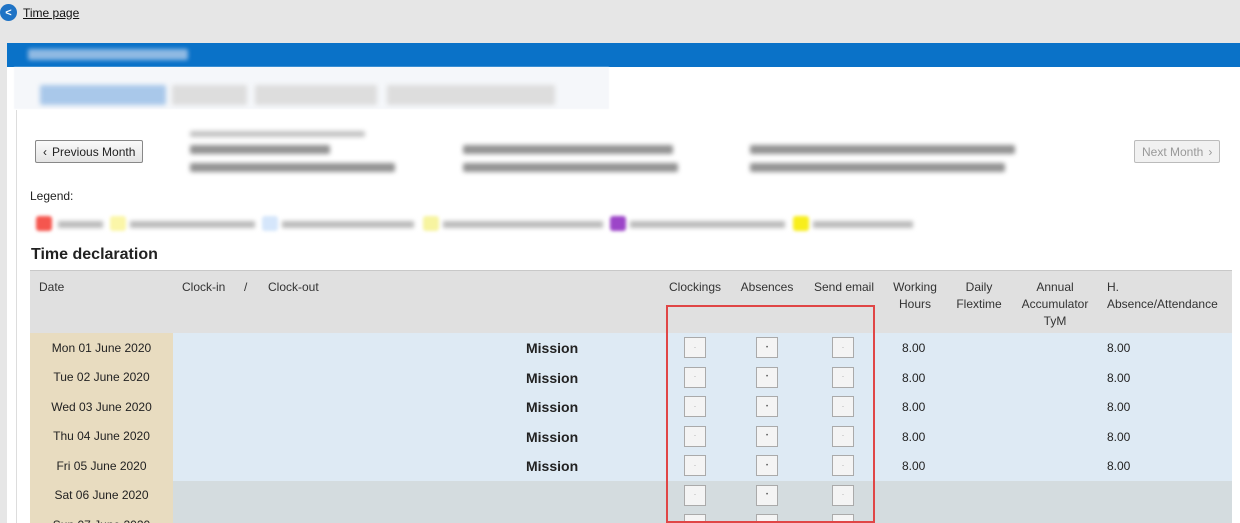 The height and width of the screenshot is (523, 1240). I want to click on tab-time-declaration, so click(103, 95).